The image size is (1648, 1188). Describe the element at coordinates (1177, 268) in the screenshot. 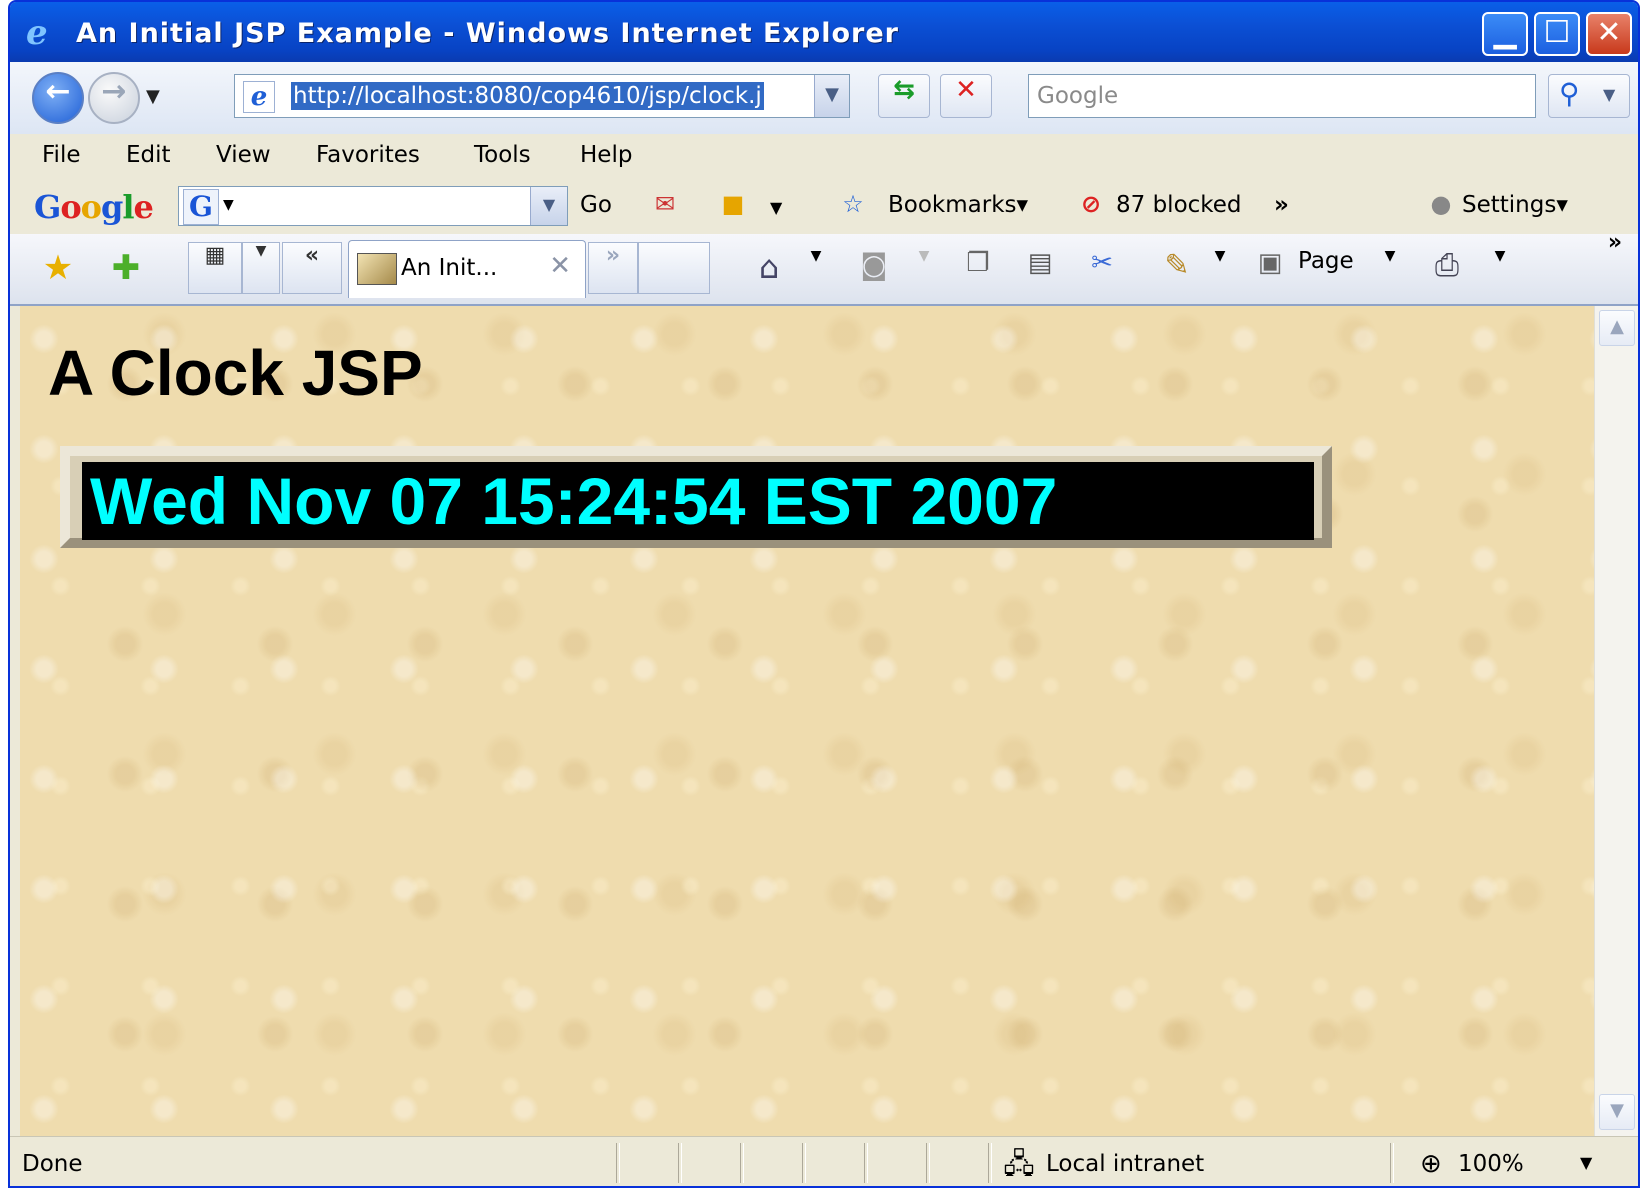

I see `edit-pencil-icon: ✎` at that location.